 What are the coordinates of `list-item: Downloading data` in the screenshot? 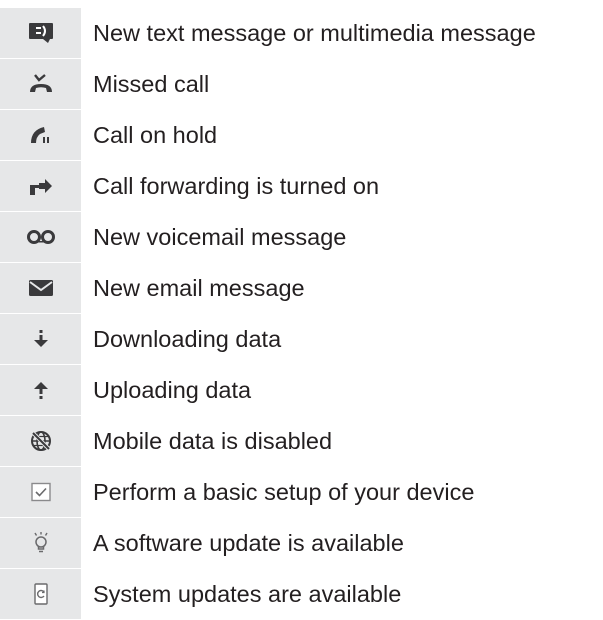 It's located at (301, 339).